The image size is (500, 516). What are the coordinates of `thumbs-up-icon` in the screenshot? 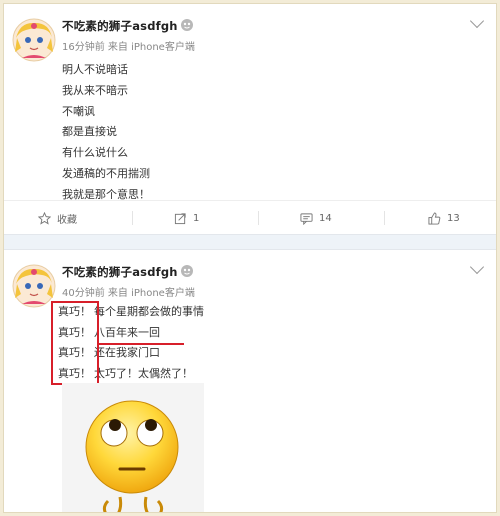 It's located at (434, 218).